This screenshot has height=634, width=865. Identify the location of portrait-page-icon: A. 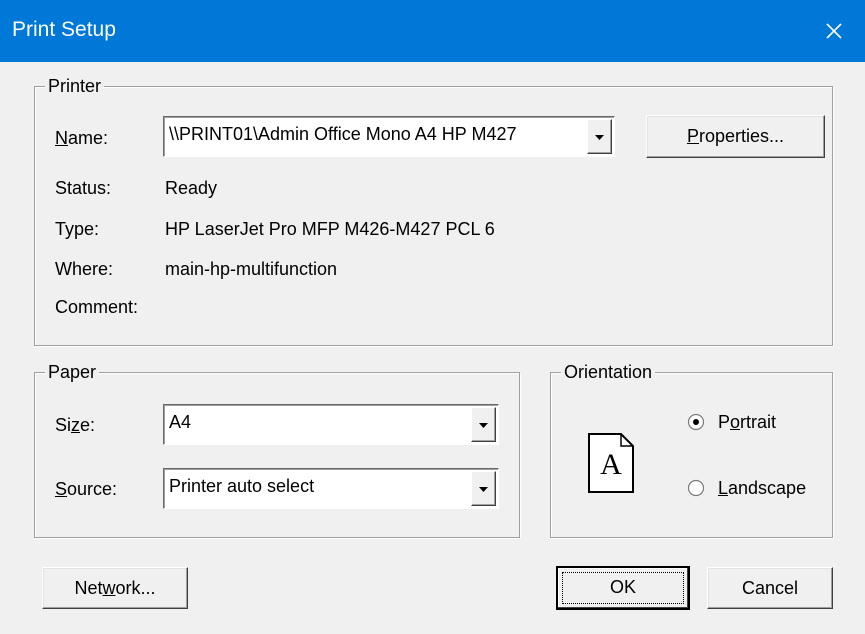
(611, 463).